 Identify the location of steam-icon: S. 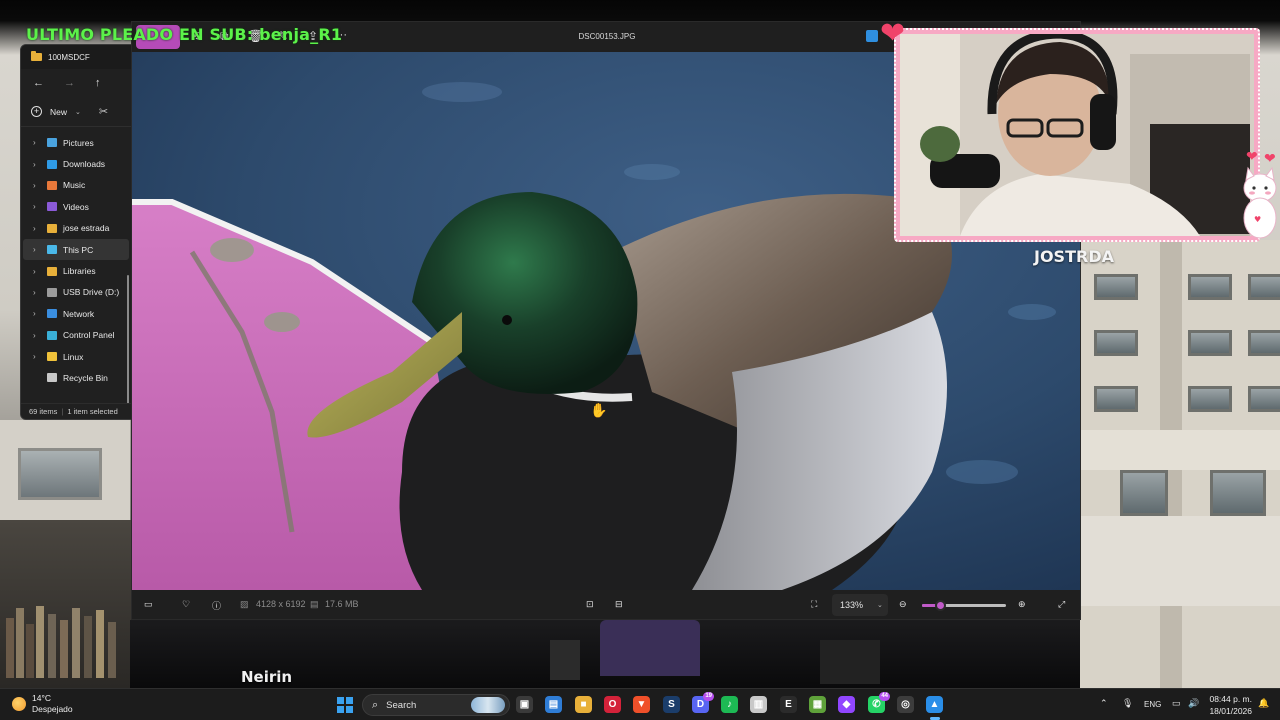
(671, 704).